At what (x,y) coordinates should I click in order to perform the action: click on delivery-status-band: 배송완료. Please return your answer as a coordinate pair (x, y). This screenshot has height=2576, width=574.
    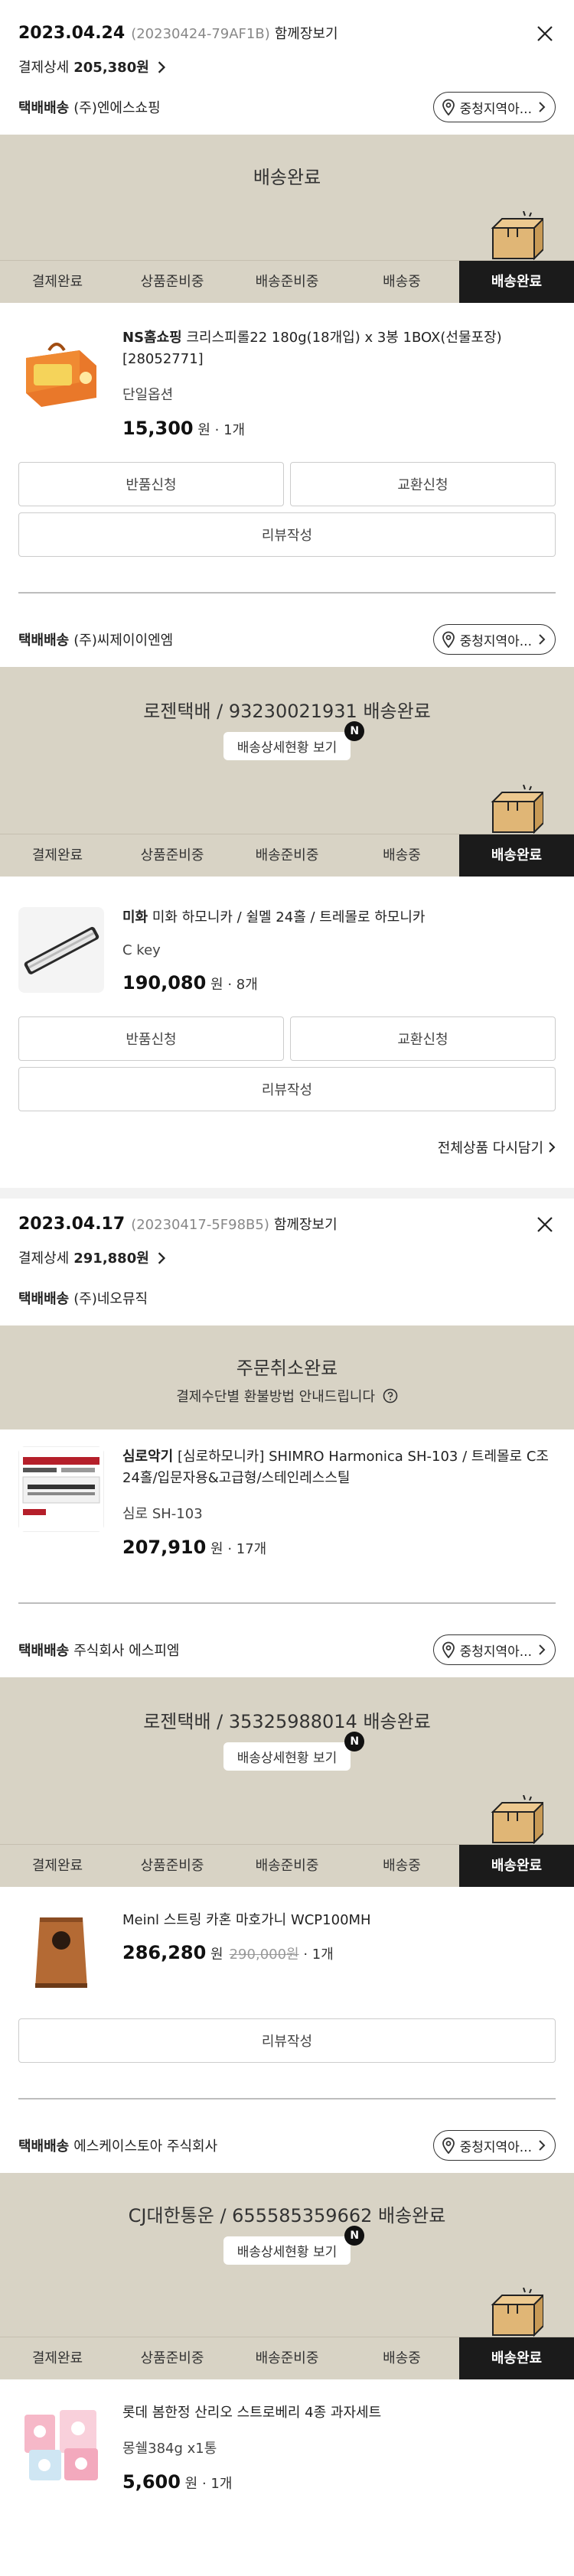
    Looking at the image, I should click on (287, 197).